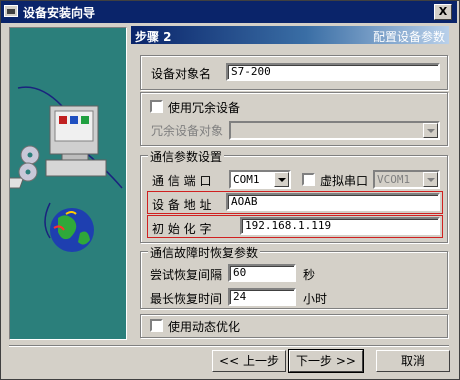  What do you see at coordinates (229, 12) in the screenshot?
I see `title-bar: 设备安装向导 X` at bounding box center [229, 12].